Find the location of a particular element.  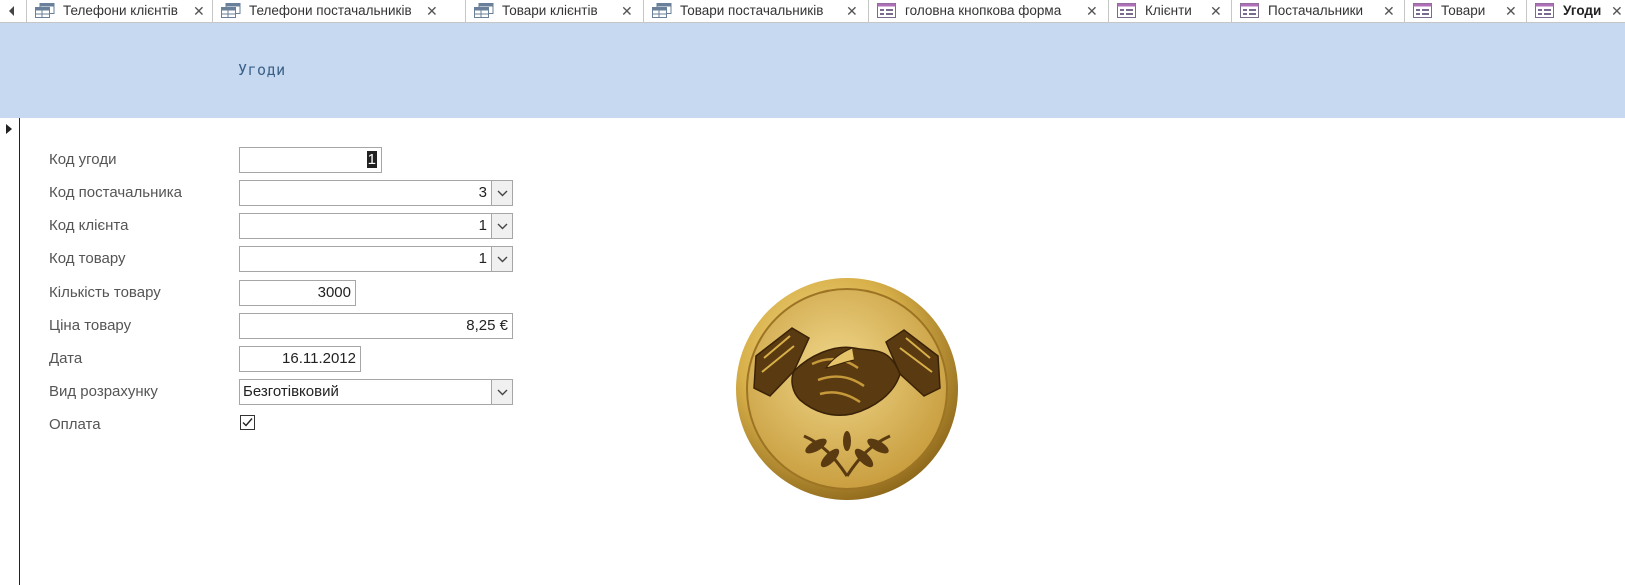

code-deal-field: 1 is located at coordinates (310, 160).